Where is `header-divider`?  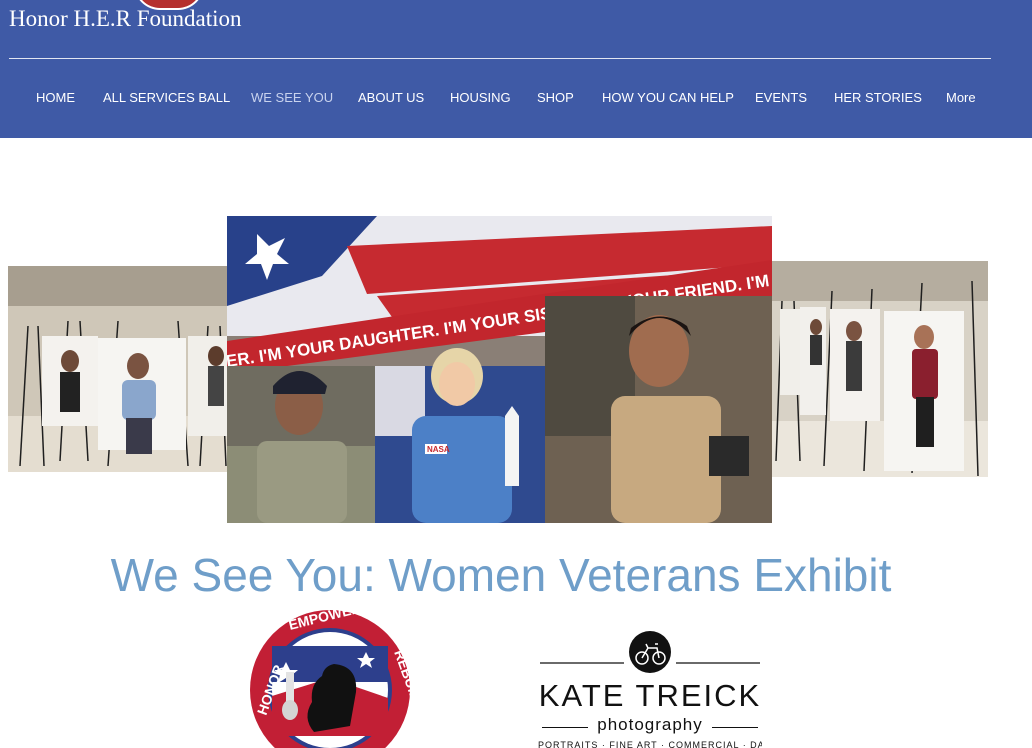 header-divider is located at coordinates (500, 58).